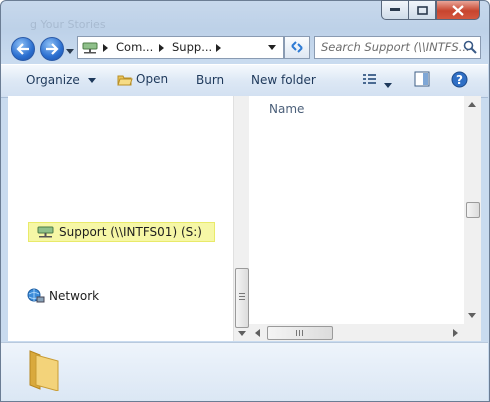 This screenshot has width=490, height=402. Describe the element at coordinates (455, 333) in the screenshot. I see `scroll-right-icon` at that location.